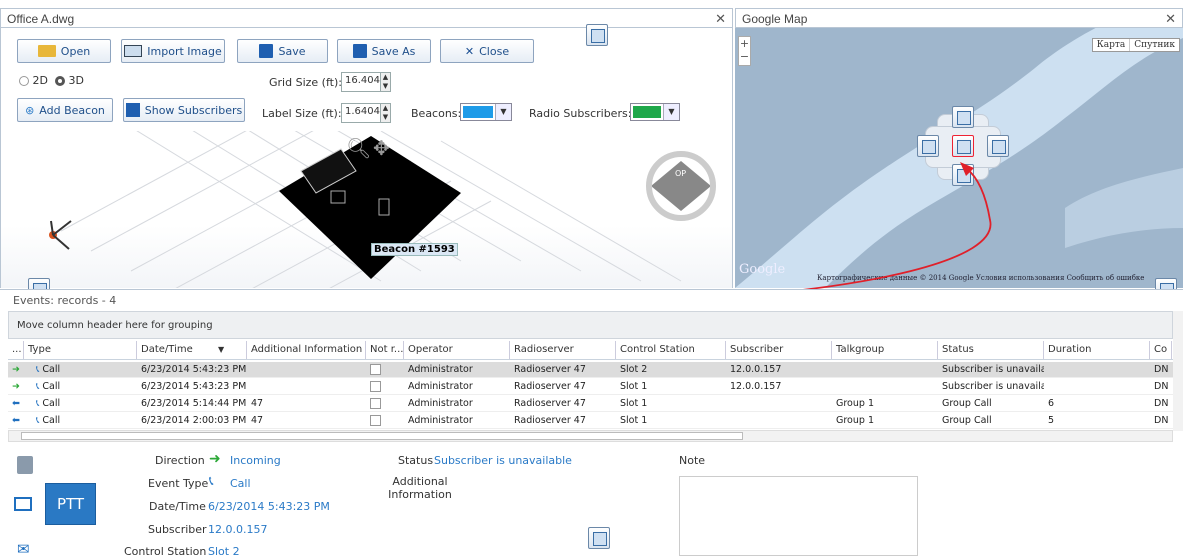  I want to click on events-titlebar, so click(591, 299).